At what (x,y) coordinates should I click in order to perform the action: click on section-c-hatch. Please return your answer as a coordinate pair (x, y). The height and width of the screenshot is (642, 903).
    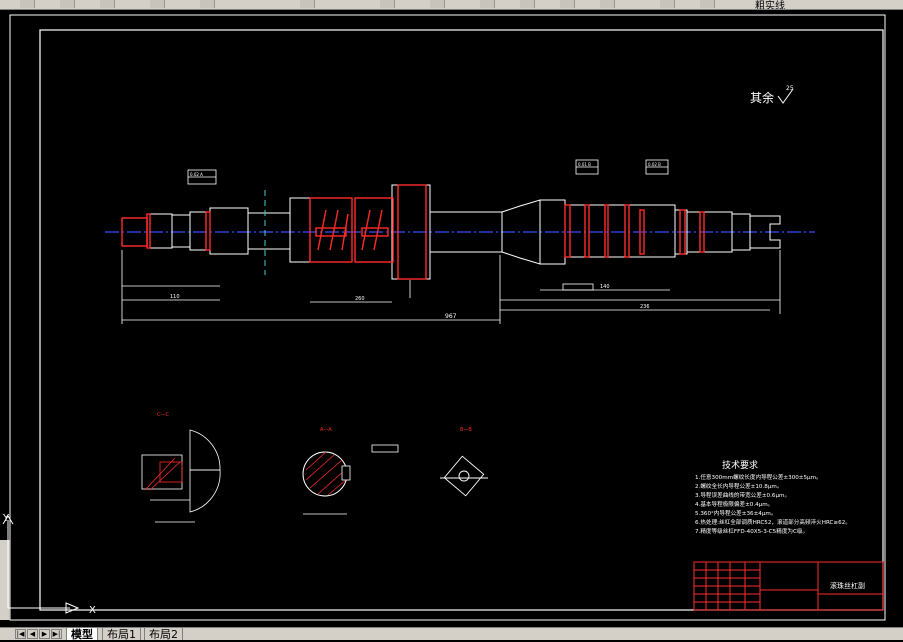
    Looking at the image, I should click on (163, 474).